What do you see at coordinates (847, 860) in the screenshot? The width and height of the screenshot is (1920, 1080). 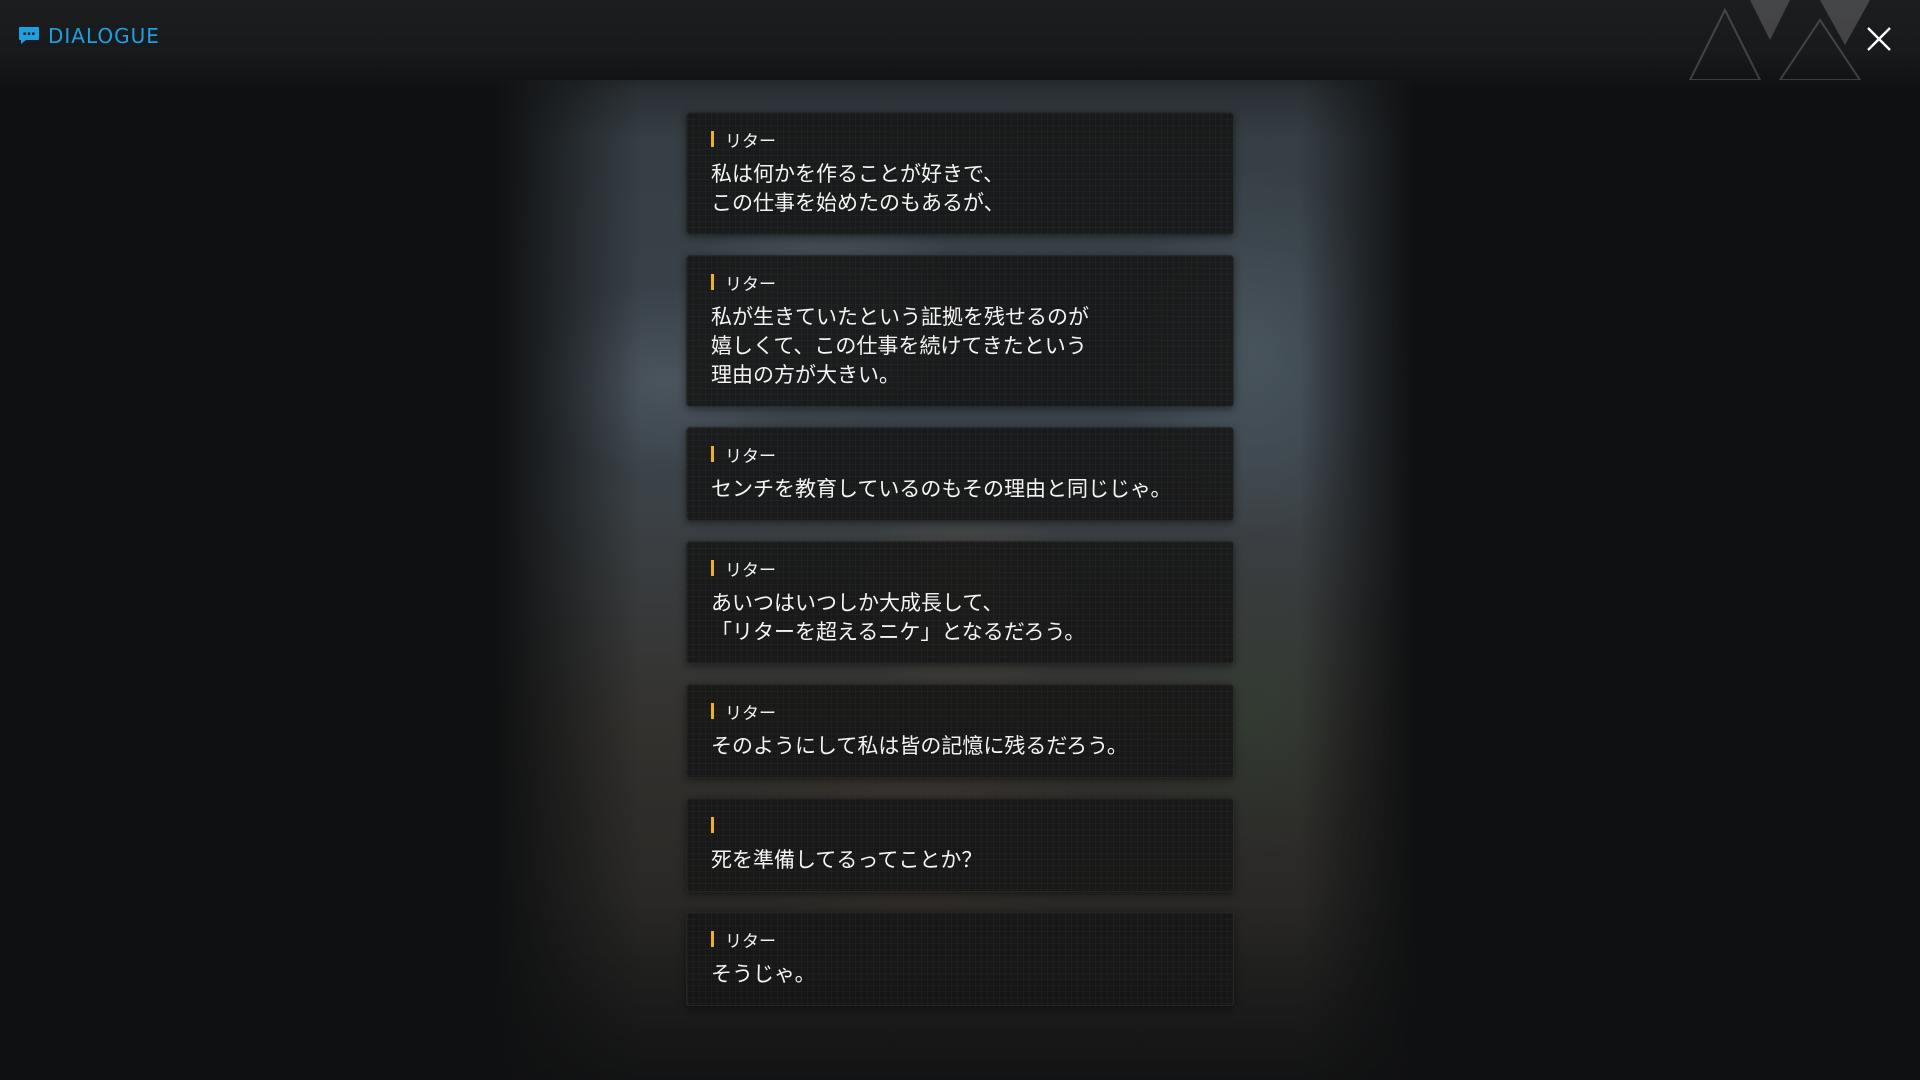 I see `dialogue-text: 死を準備してるってことか？` at bounding box center [847, 860].